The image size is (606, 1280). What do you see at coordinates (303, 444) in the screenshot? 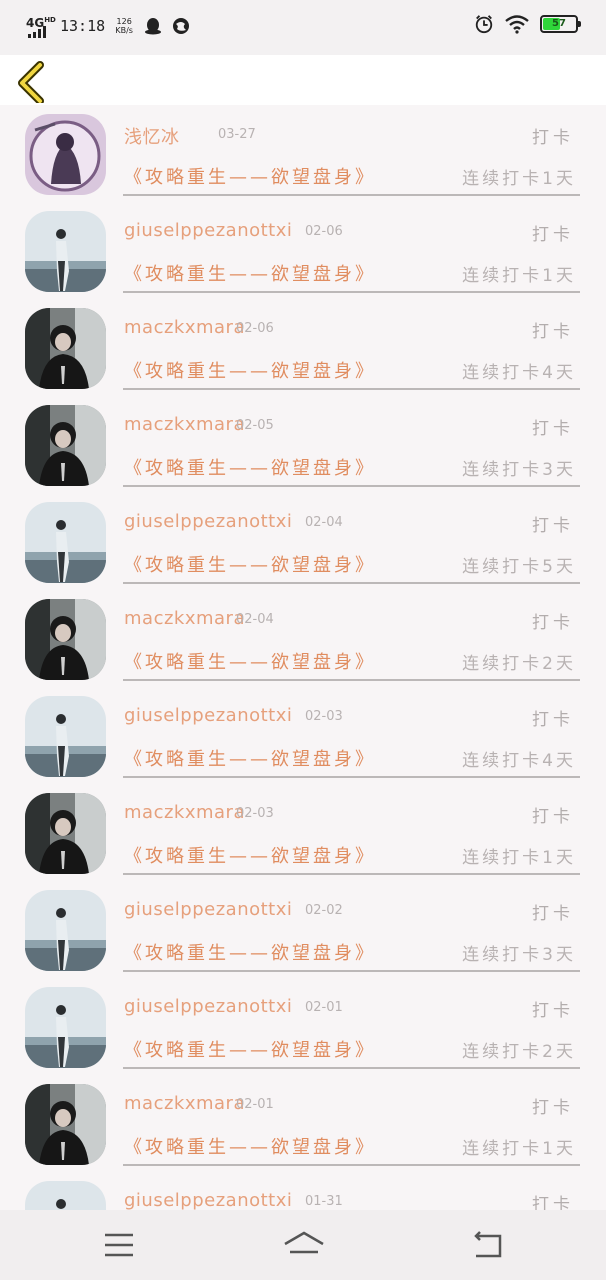
I see `list-item: maczkxmara 02-05 打卡 《攻略重生——欲望盘身》 连续打卡3天` at bounding box center [303, 444].